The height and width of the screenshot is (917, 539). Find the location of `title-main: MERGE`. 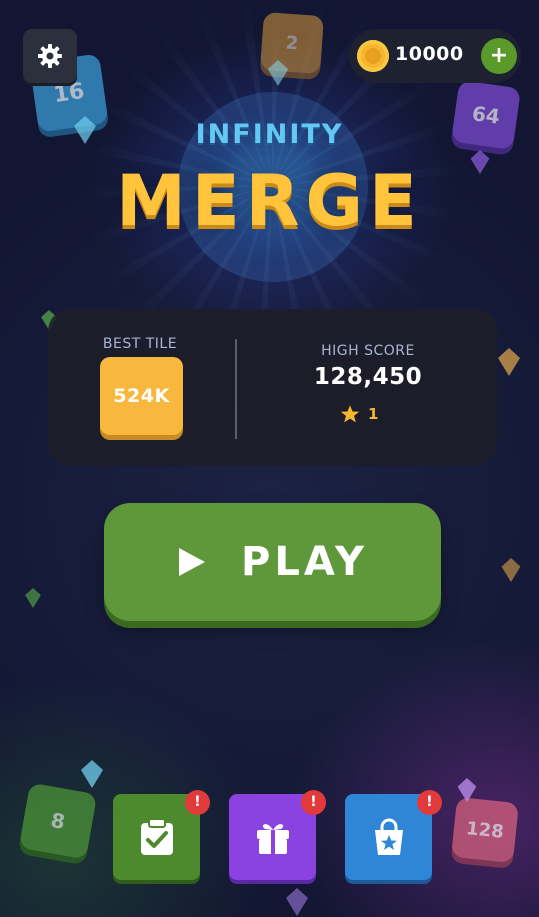

title-main: MERGE is located at coordinates (269, 201).